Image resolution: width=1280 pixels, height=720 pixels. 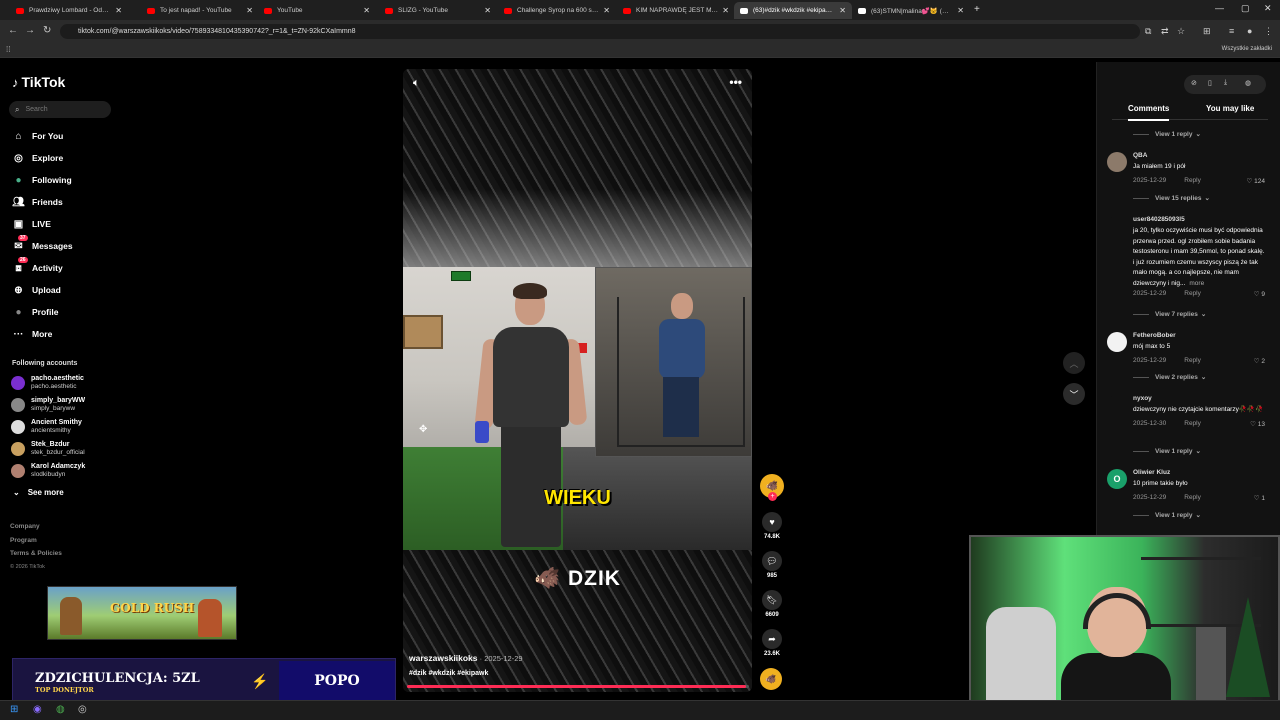 I want to click on sidebar-item-upload: ⊕ Upload, so click(x=36, y=290).